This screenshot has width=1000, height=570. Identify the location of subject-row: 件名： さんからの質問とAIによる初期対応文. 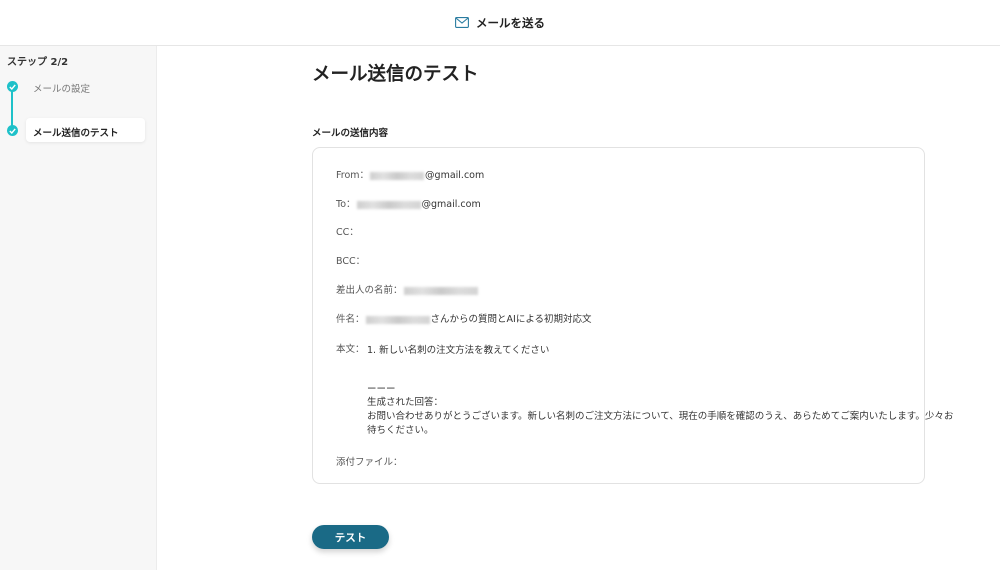
(464, 318).